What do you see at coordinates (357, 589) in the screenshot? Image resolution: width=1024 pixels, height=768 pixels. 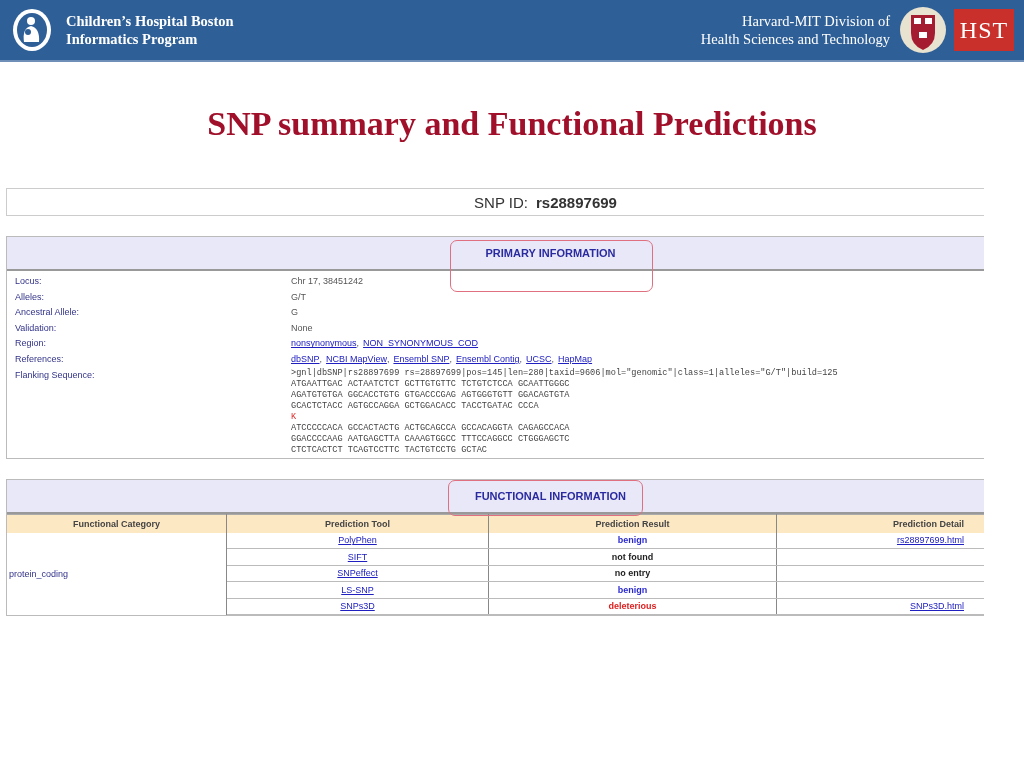 I see `link: LS-SNP` at bounding box center [357, 589].